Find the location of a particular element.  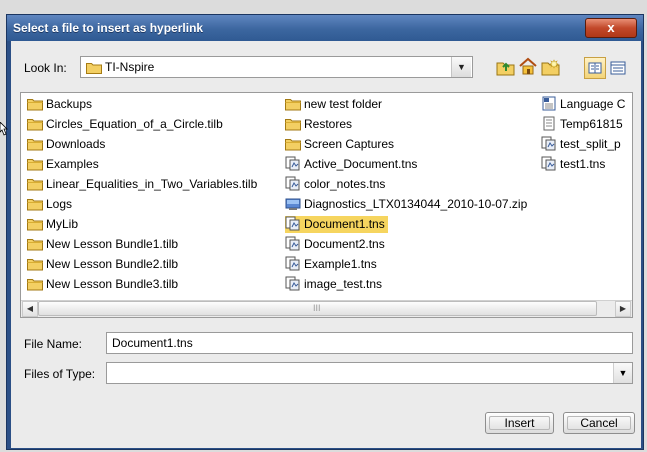

folder-list-item: Linear_Equalities_in_Two_Variables.tilb is located at coordinates (143, 184).